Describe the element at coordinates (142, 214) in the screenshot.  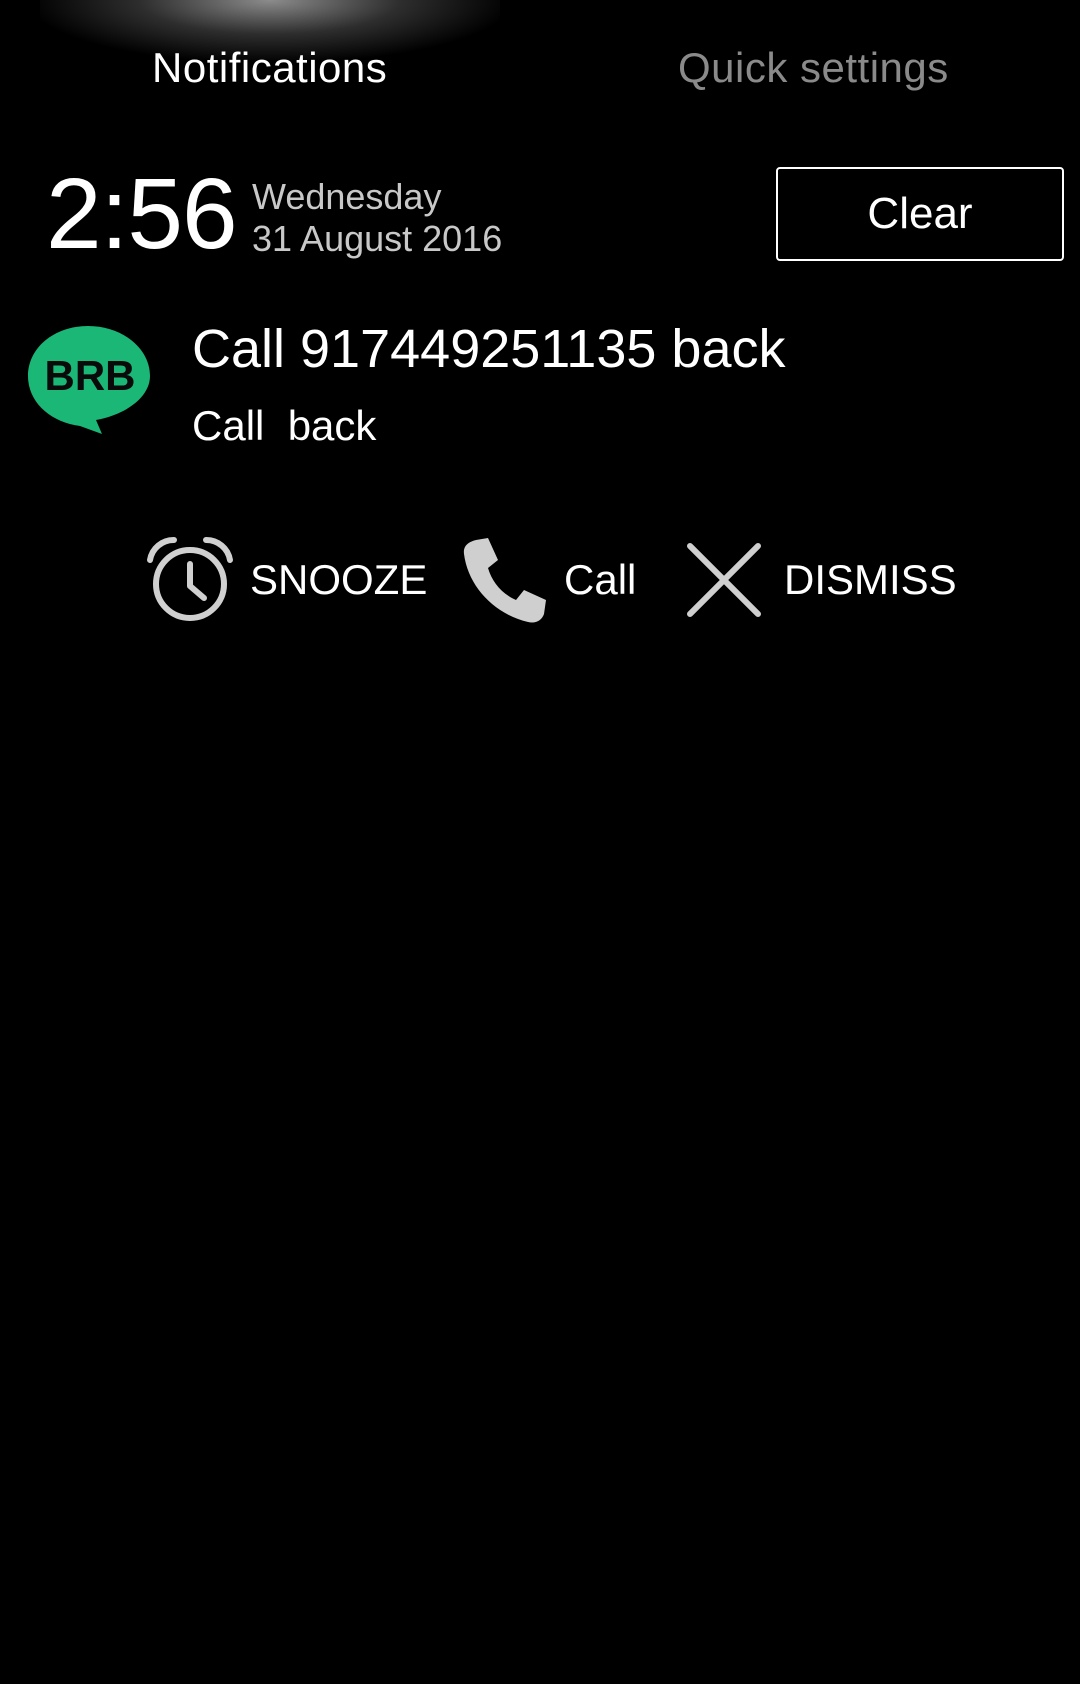
I see `clock-time: 2:56` at that location.